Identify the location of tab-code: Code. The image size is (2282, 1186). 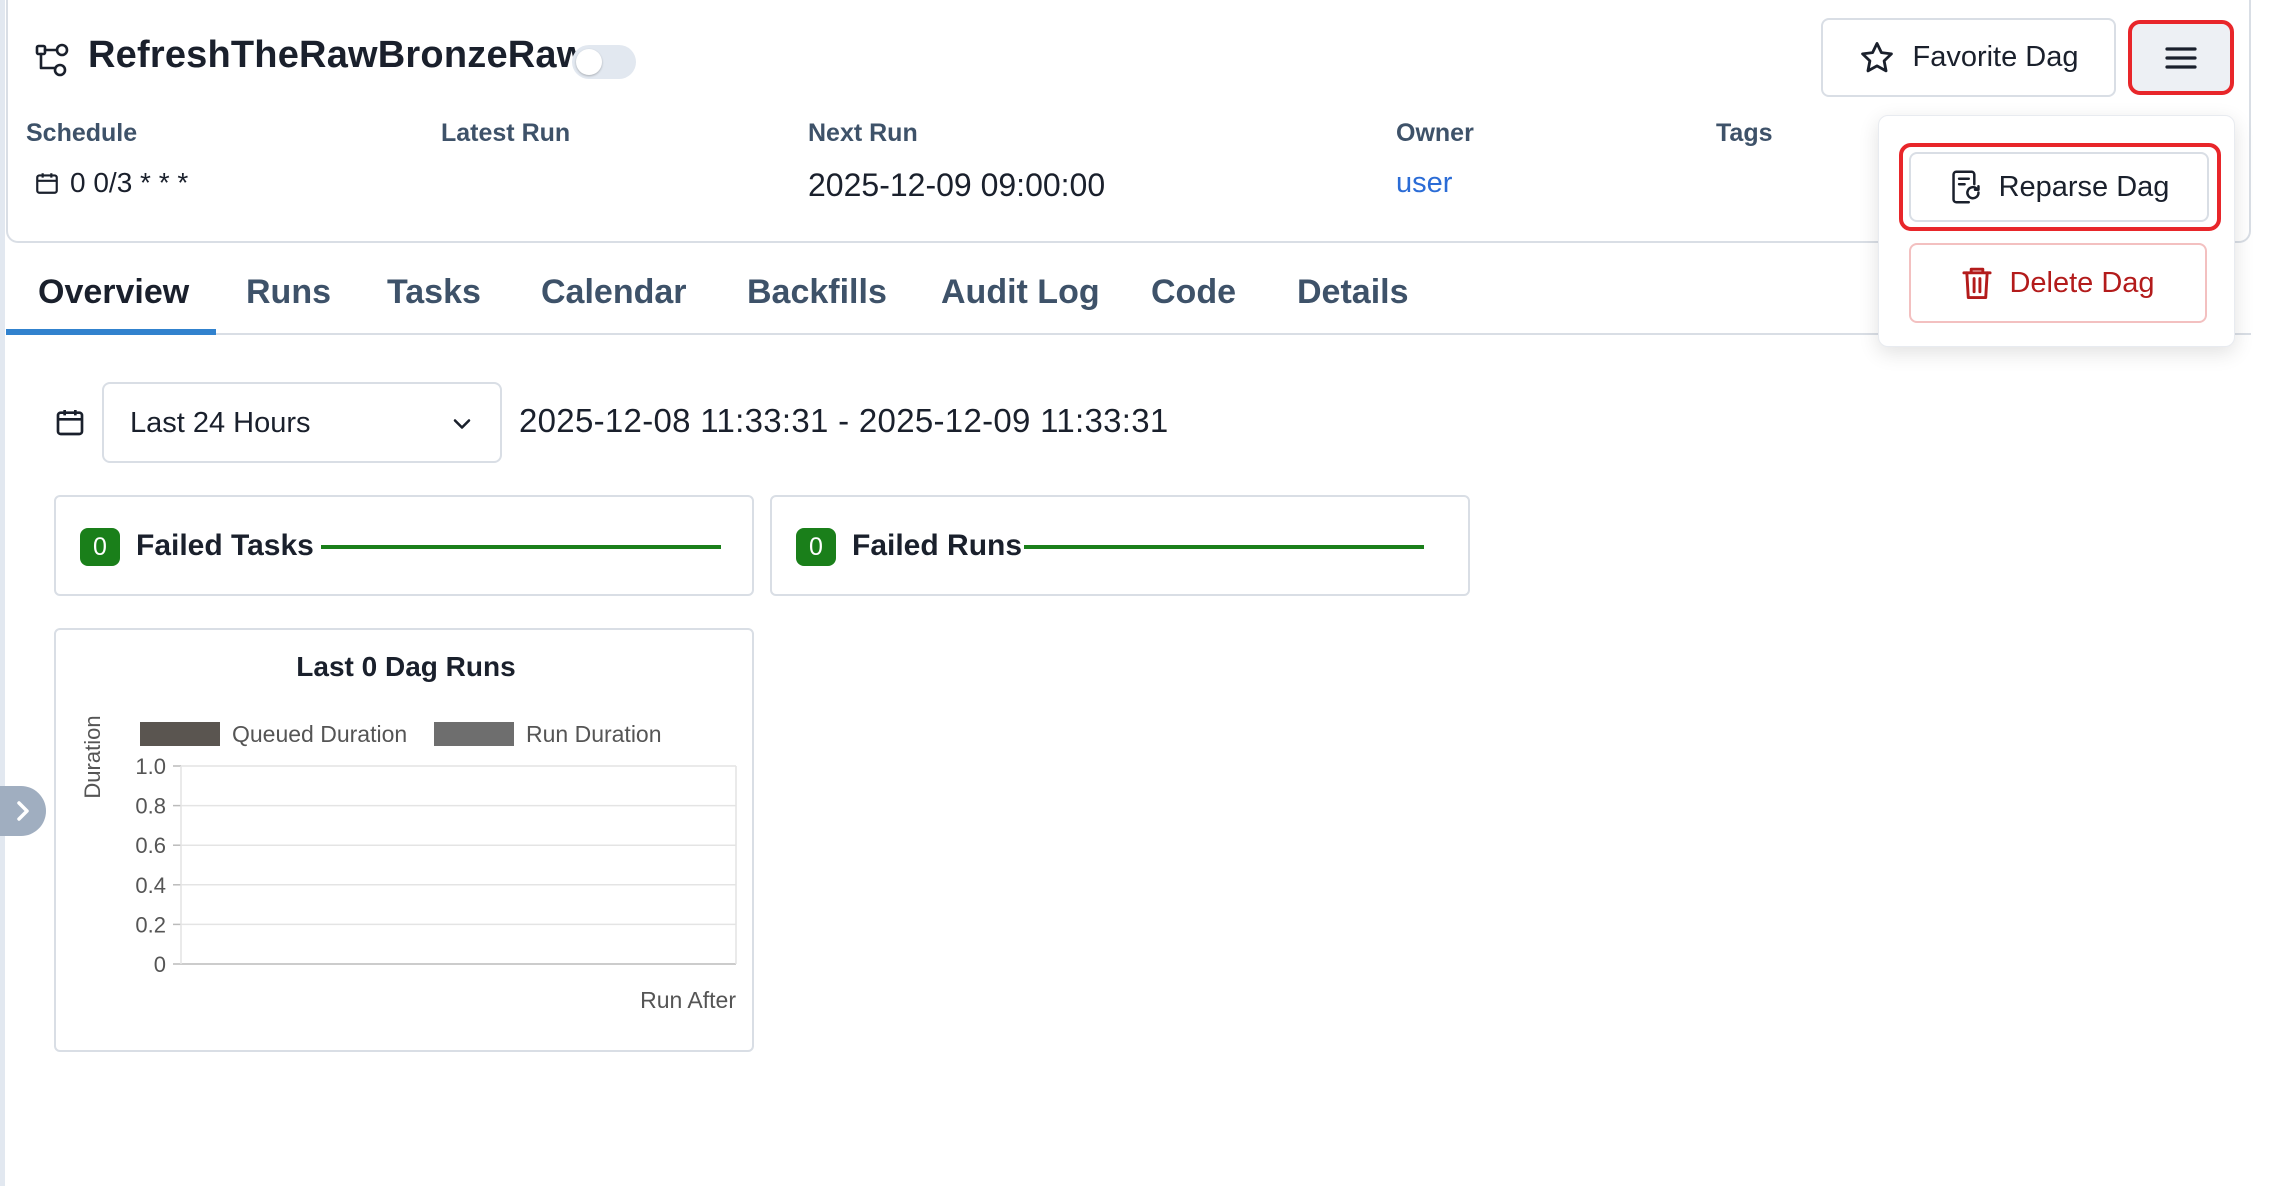
(1193, 292).